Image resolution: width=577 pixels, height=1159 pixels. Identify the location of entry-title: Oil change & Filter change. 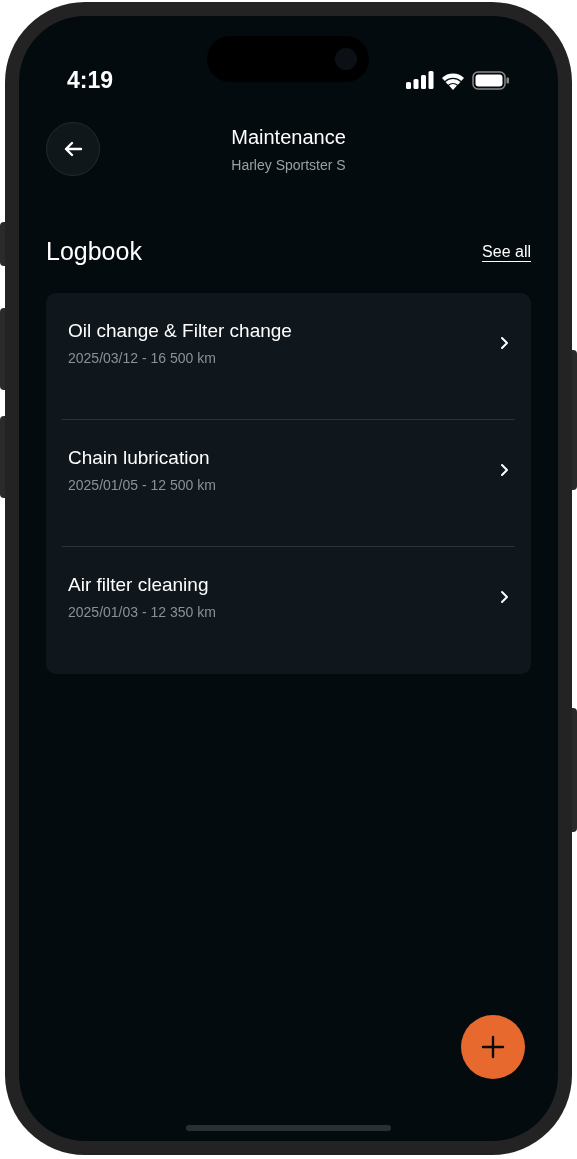
(180, 330).